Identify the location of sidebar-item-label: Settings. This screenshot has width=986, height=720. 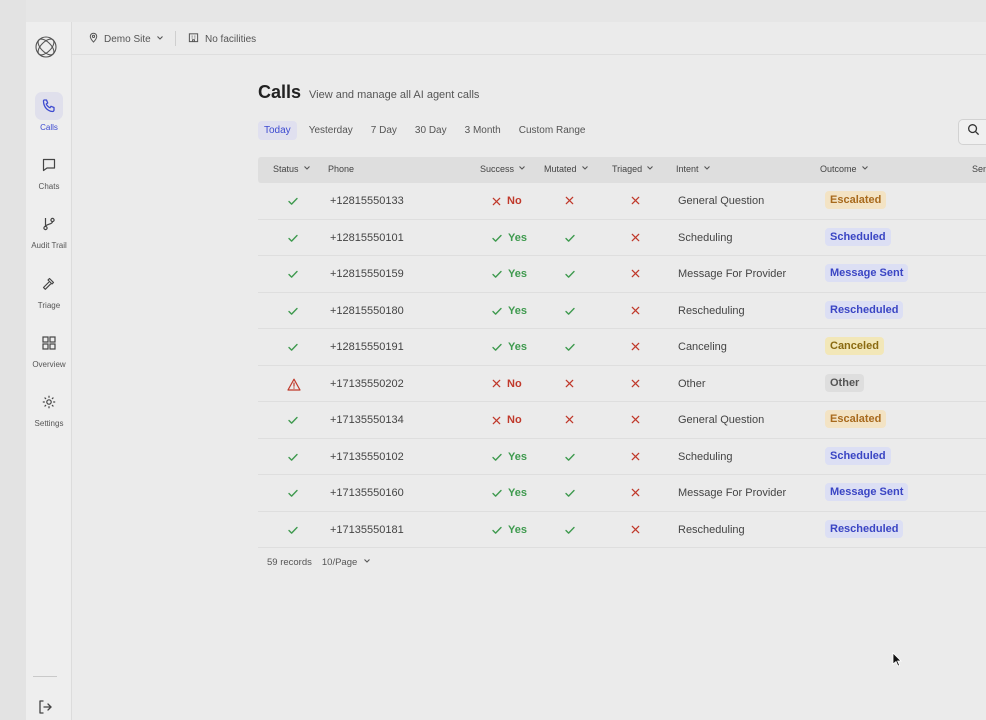
(49, 423).